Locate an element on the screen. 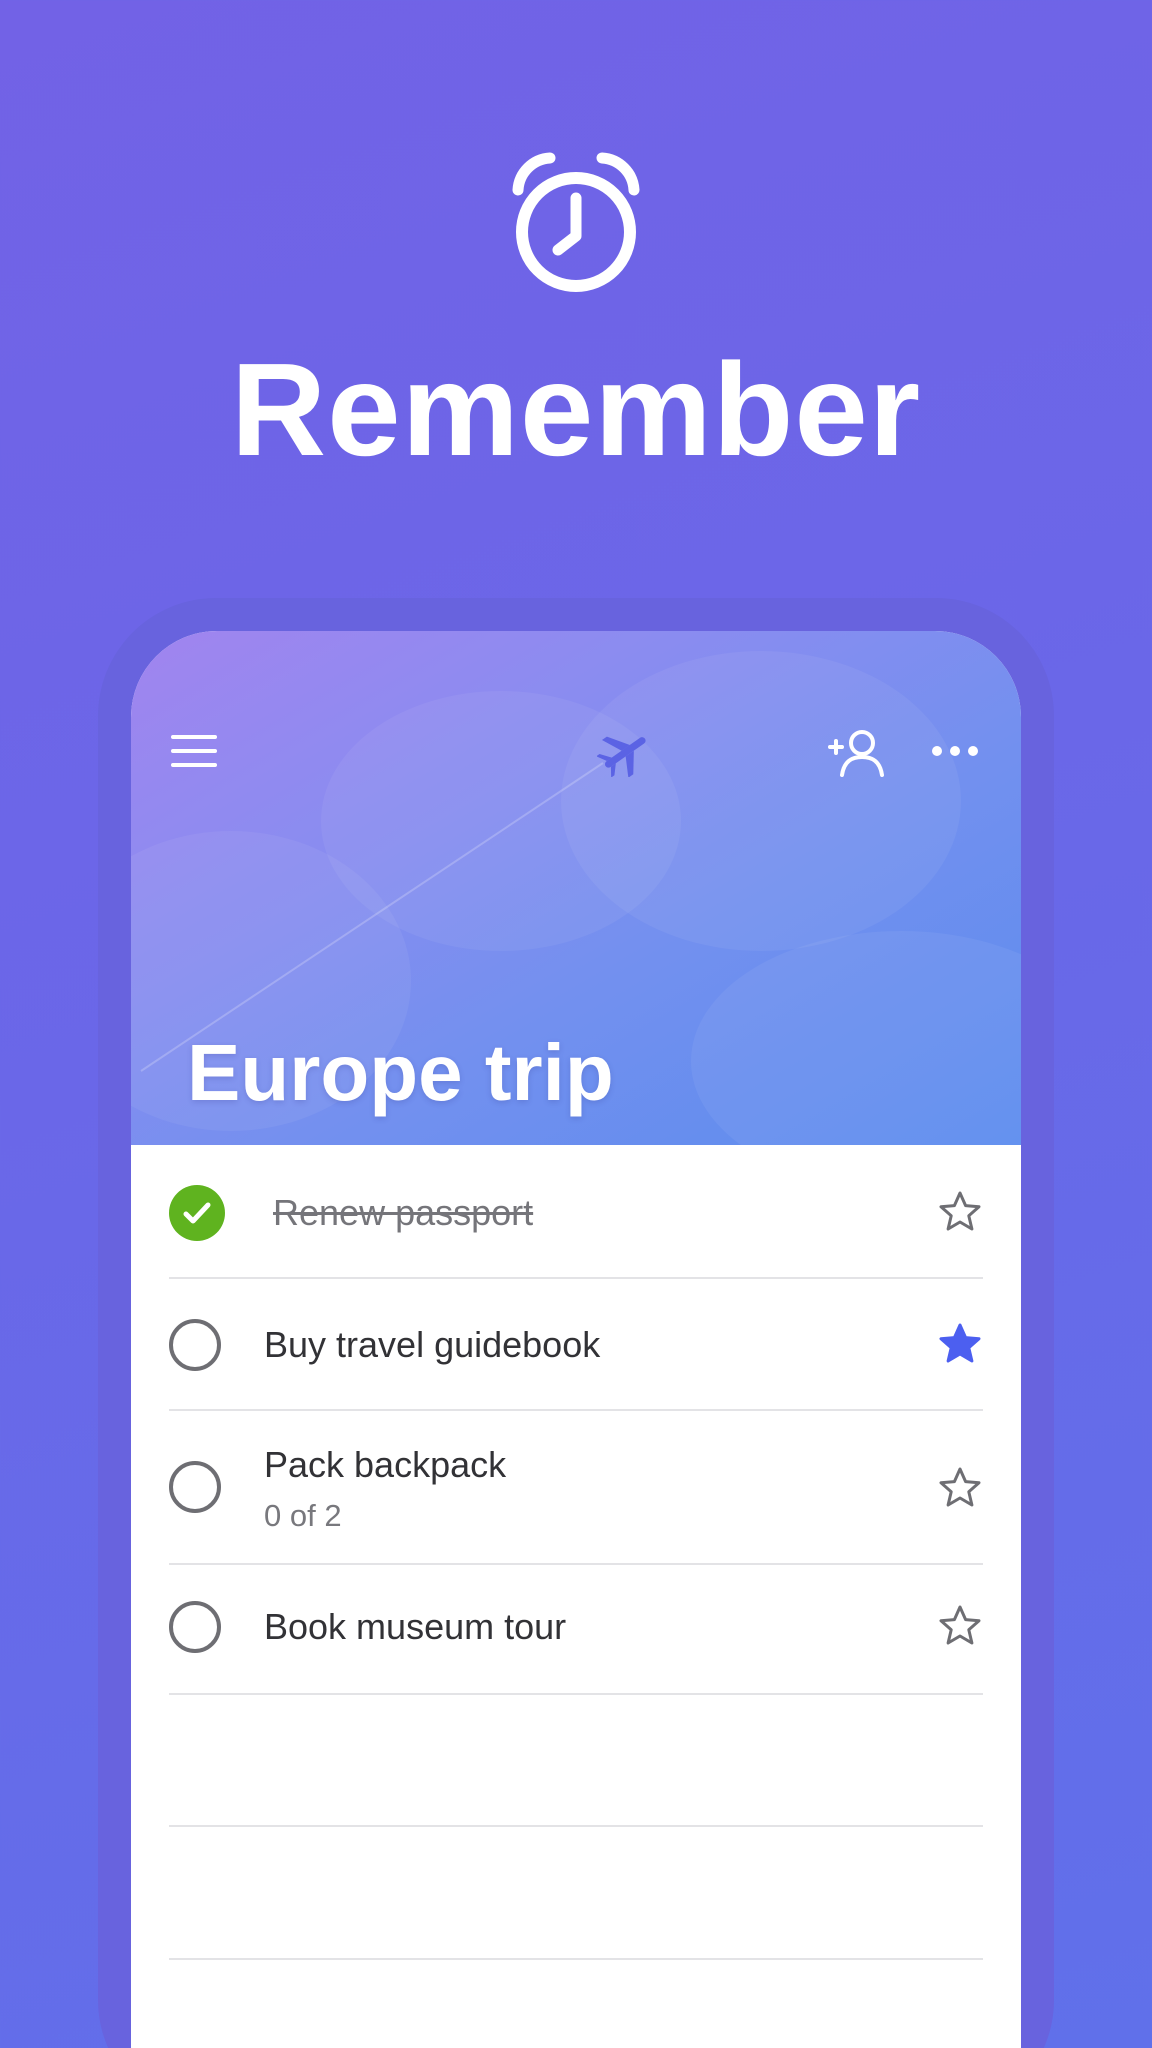 This screenshot has width=1152, height=2048. promo-headline: Remember is located at coordinates (576, 409).